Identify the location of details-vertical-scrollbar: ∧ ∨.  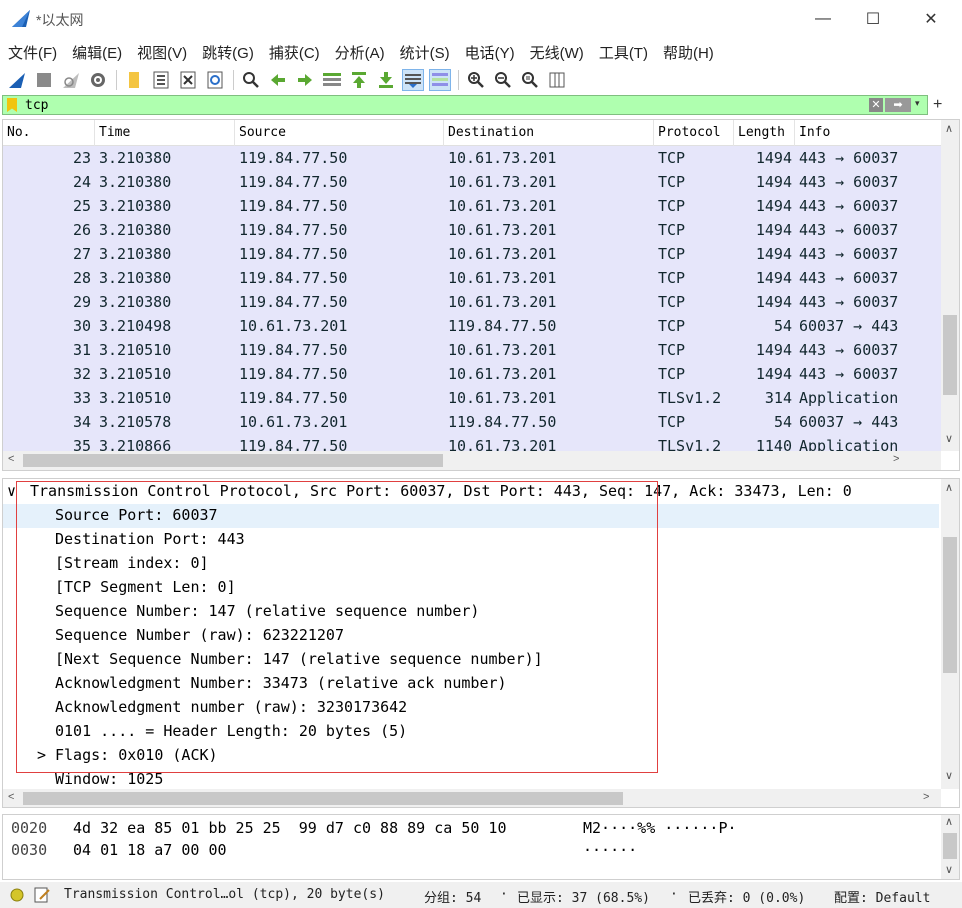
(950, 634).